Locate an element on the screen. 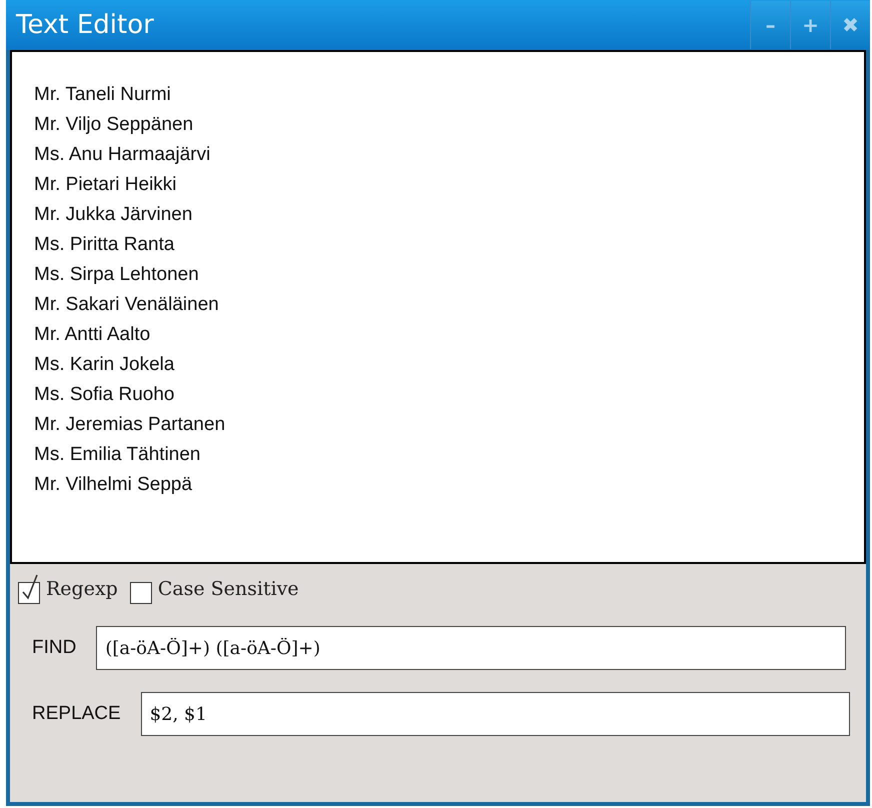 The height and width of the screenshot is (808, 872). text-line: Ms. Karin Jokela is located at coordinates (104, 365).